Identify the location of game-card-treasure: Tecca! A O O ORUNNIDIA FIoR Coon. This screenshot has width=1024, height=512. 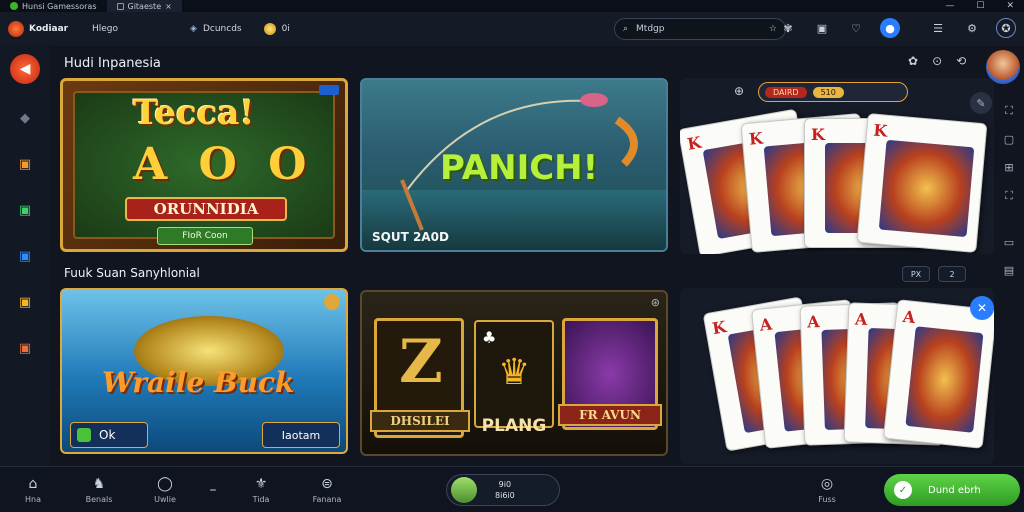
(204, 165).